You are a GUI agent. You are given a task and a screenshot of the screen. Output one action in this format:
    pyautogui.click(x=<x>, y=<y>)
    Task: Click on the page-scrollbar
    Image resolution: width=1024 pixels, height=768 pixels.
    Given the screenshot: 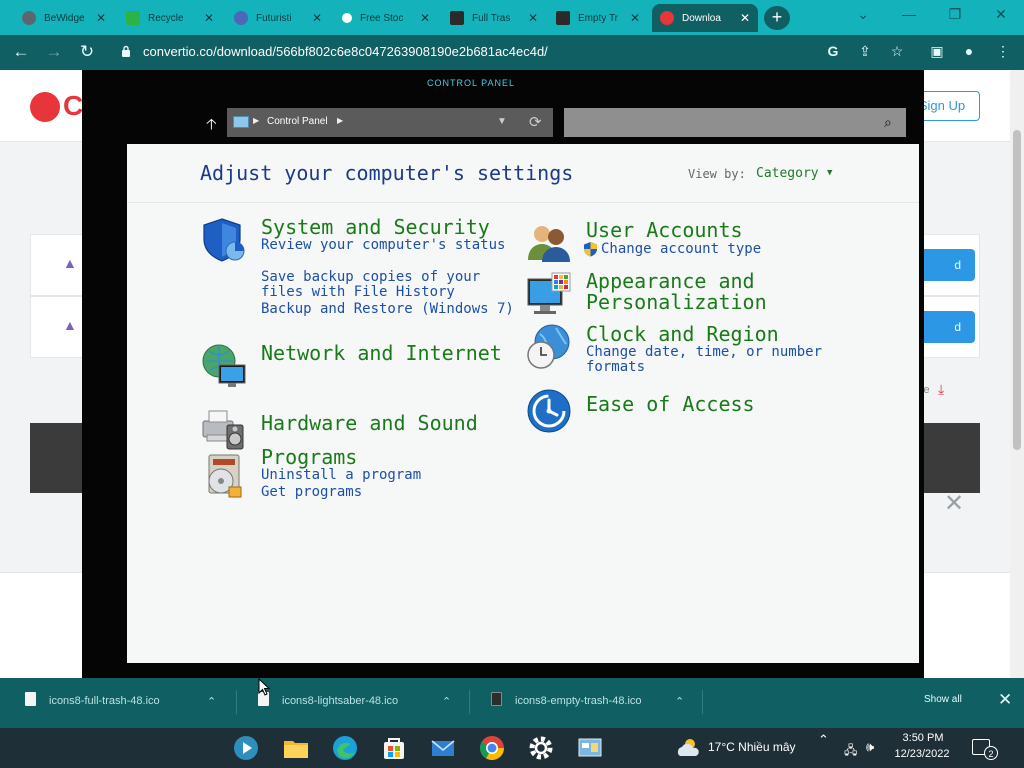 What is the action you would take?
    pyautogui.click(x=1017, y=374)
    